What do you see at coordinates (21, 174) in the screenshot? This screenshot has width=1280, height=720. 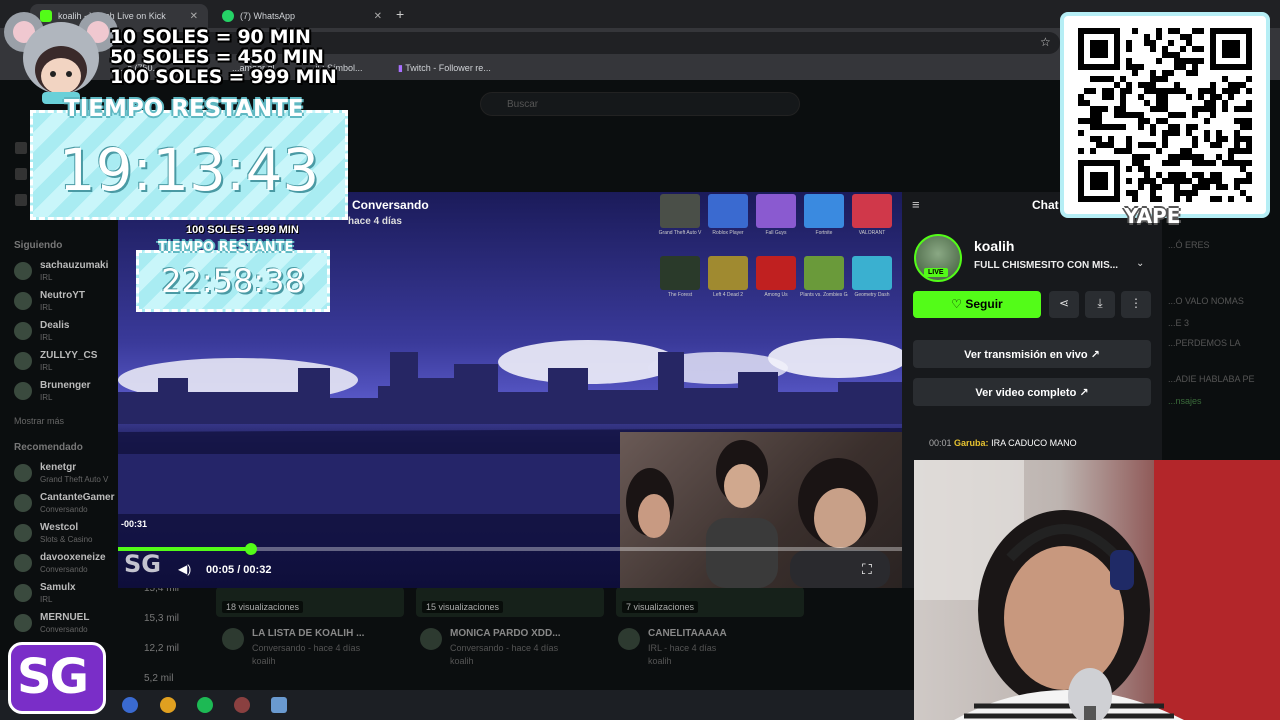 I see `browse-icon` at bounding box center [21, 174].